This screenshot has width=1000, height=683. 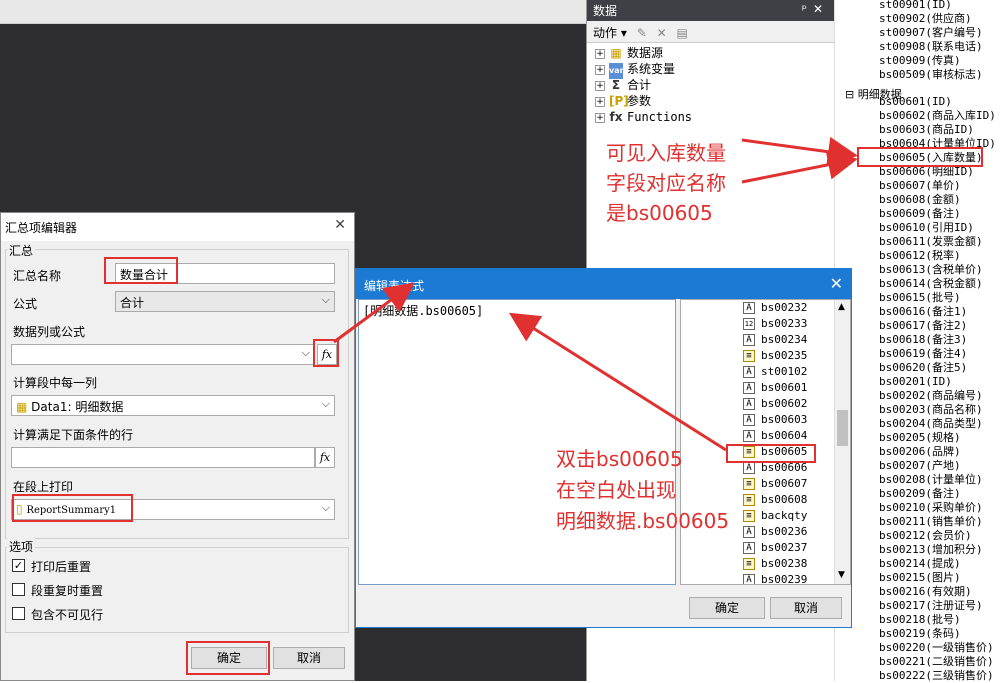 What do you see at coordinates (617, 382) in the screenshot?
I see `arrow-to-expression` at bounding box center [617, 382].